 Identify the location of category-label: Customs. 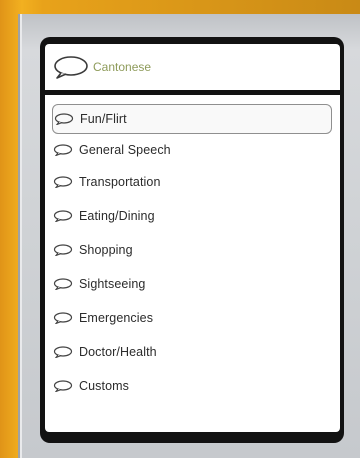
(104, 386).